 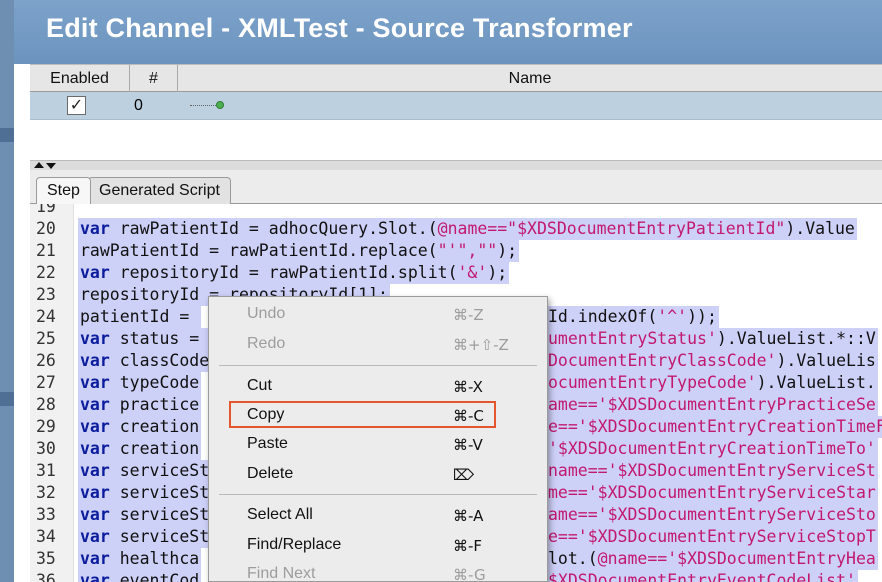 What do you see at coordinates (46, 294) in the screenshot?
I see `line-number: 23` at bounding box center [46, 294].